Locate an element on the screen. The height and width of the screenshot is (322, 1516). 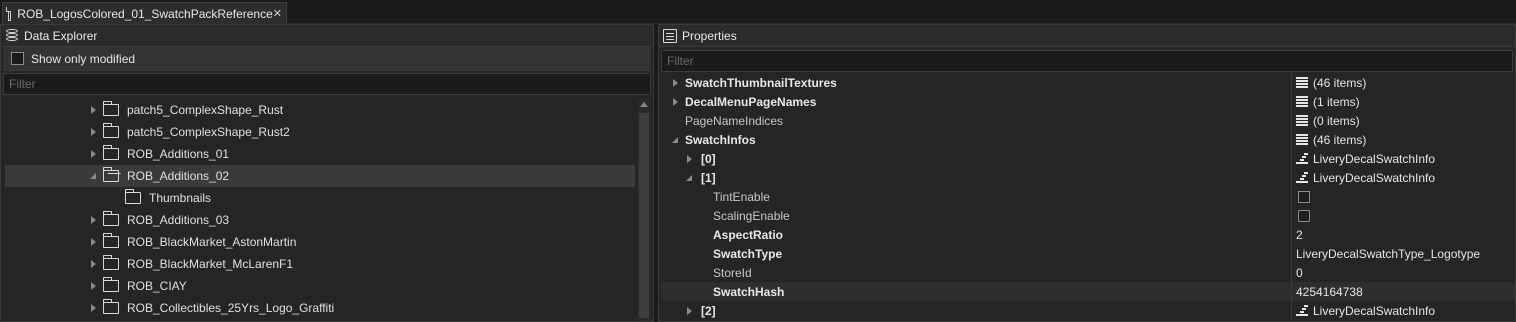
tree-item: patch5_ComplexShape_Rust is located at coordinates (320, 110).